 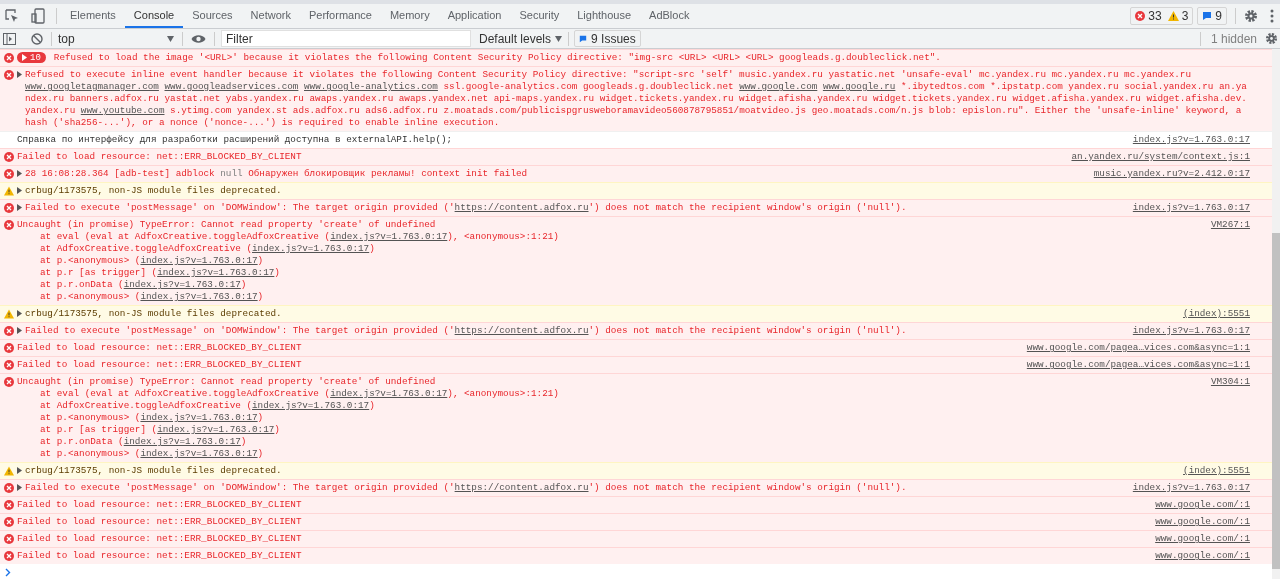 What do you see at coordinates (371, 86) in the screenshot?
I see `link: www.google-analytics.com` at bounding box center [371, 86].